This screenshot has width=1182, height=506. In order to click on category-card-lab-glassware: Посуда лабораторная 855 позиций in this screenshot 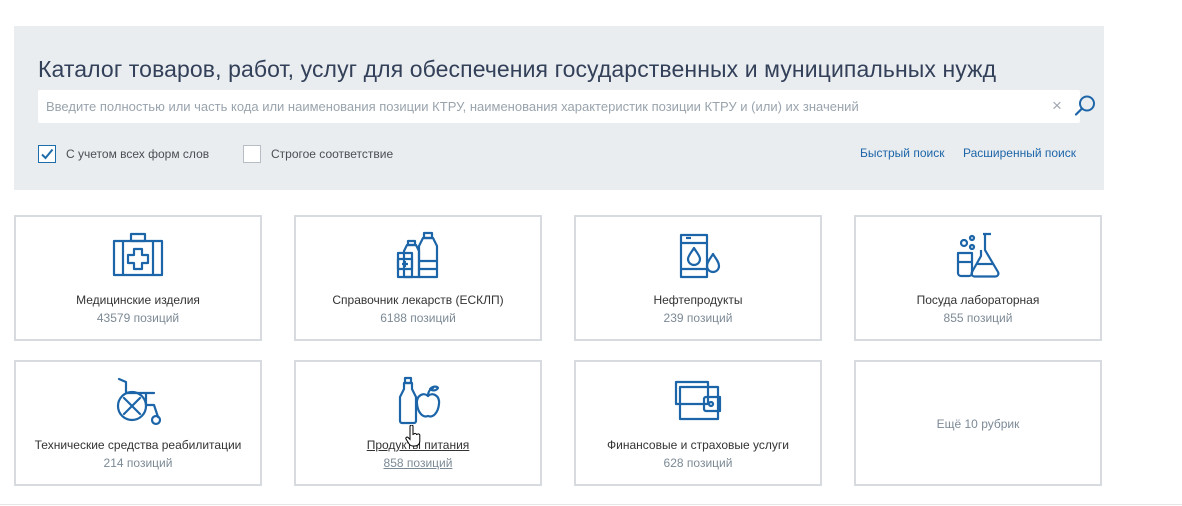, I will do `click(978, 278)`.